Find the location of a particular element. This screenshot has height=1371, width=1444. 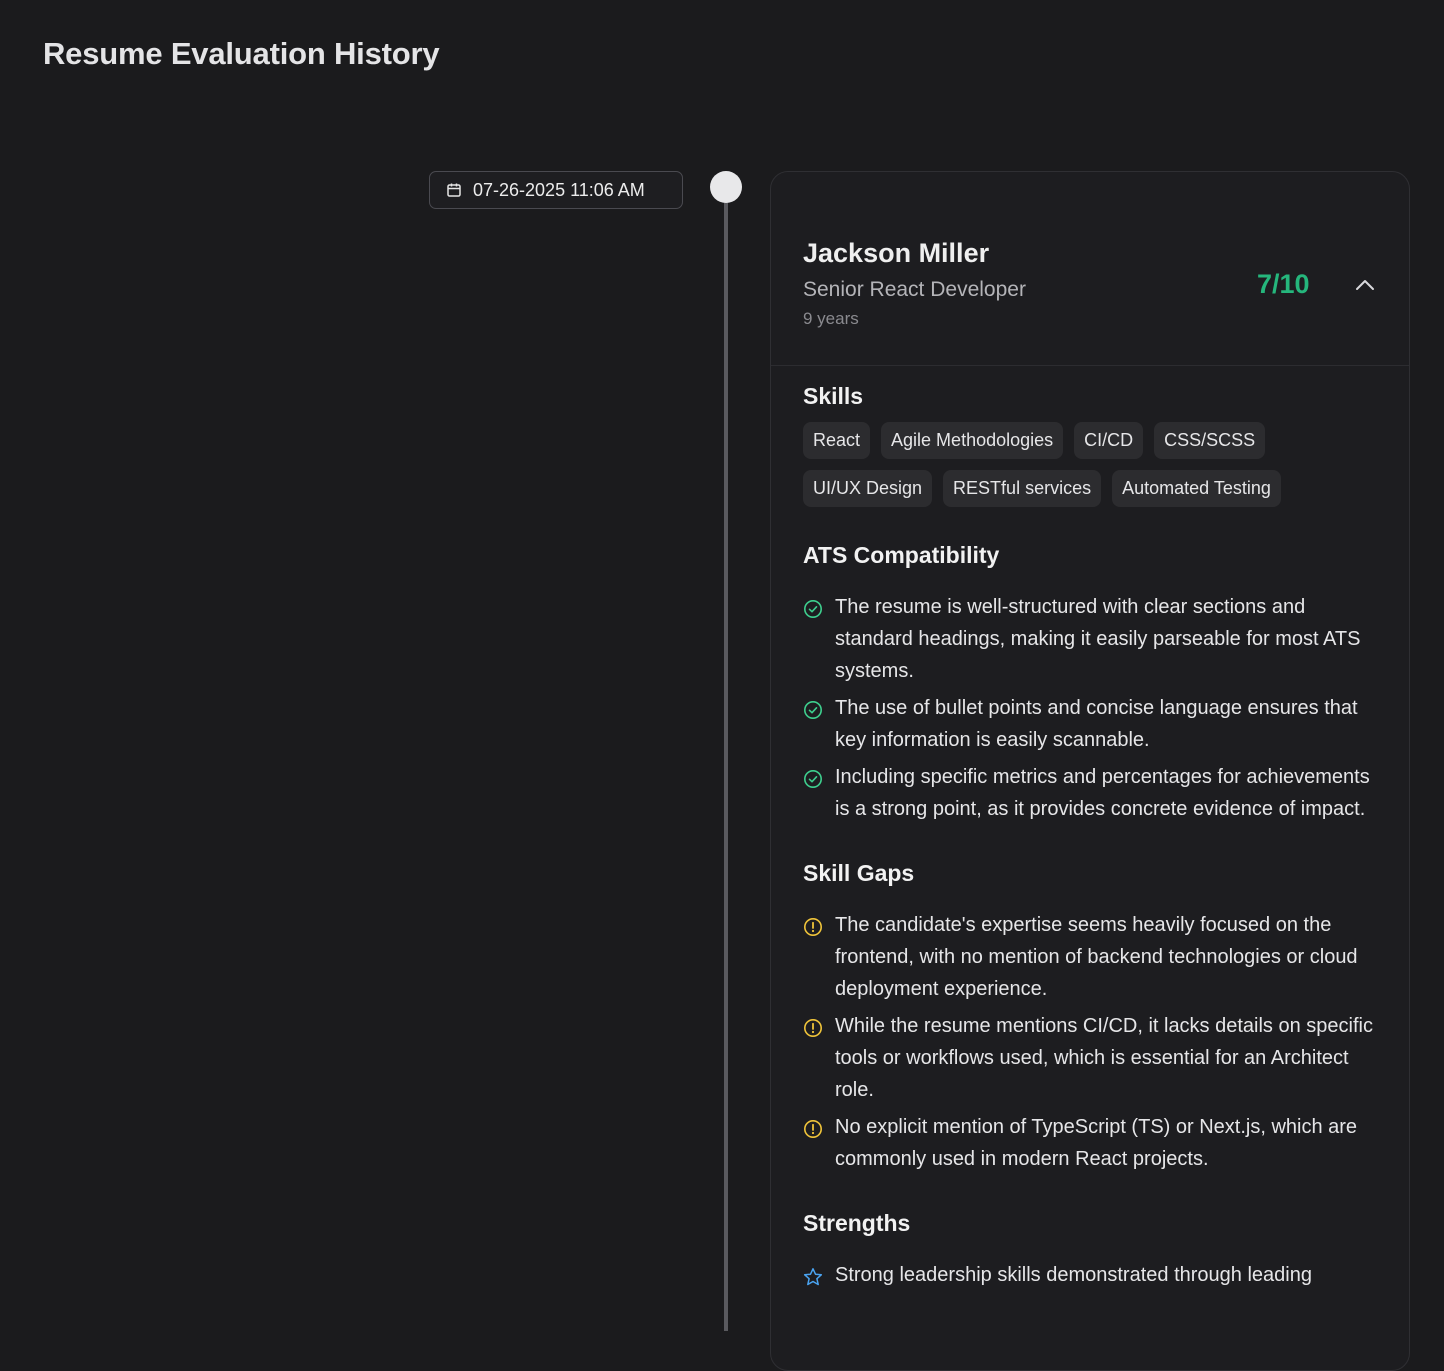

ats-title: ATS Compatibility is located at coordinates (901, 555).